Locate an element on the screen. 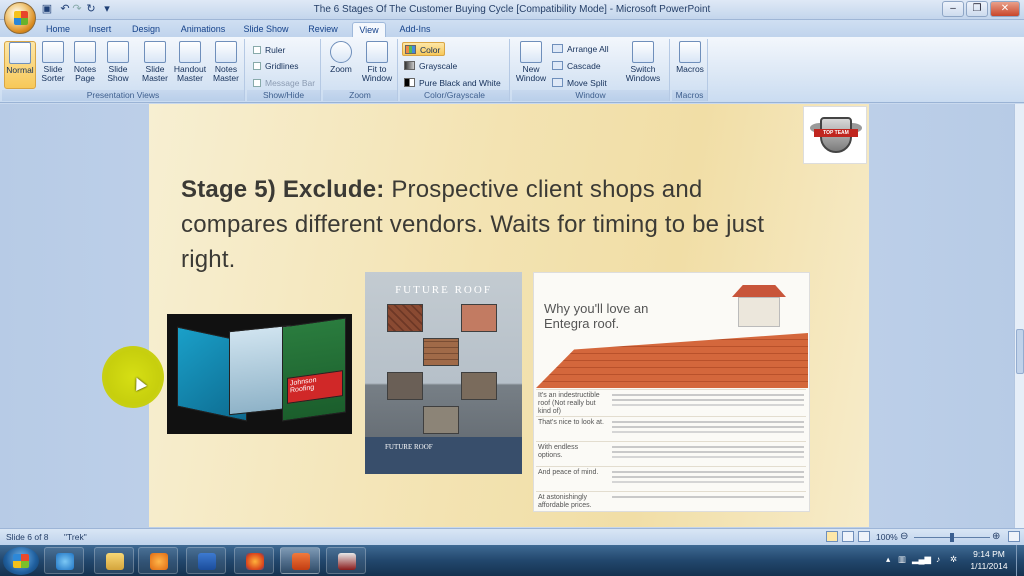  logo-banner: TOP TEAM is located at coordinates (836, 133).